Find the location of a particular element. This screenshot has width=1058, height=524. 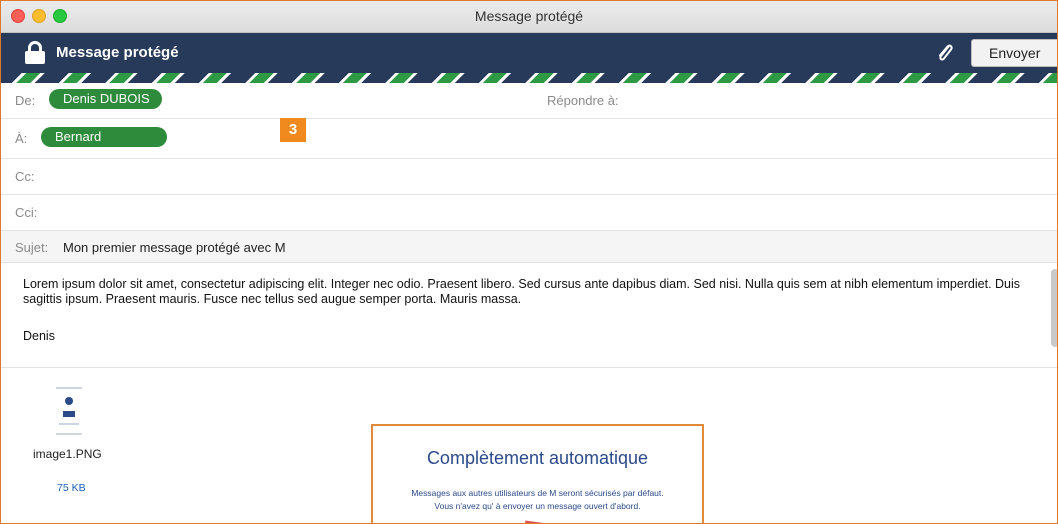

reply-to-label: Répondre à: is located at coordinates (583, 100).